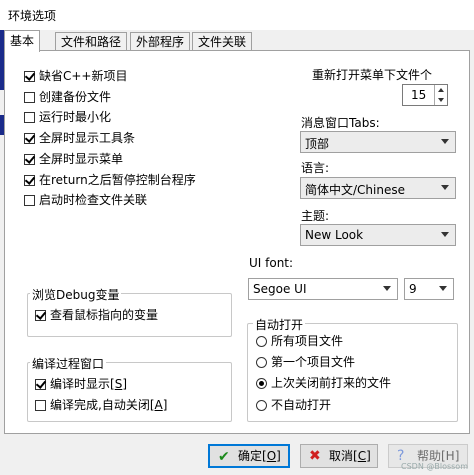 This screenshot has width=474, height=475. I want to click on option-auto-close-after-compile: 编译完成,自动关闭[A], so click(101, 405).